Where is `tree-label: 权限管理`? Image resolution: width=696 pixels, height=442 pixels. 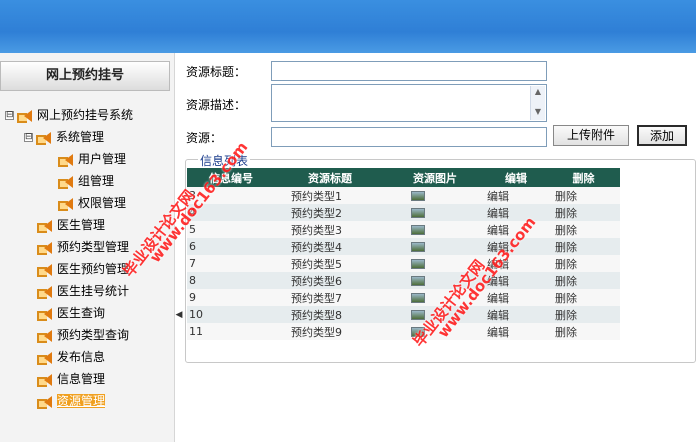
tree-label: 权限管理 is located at coordinates (102, 203).